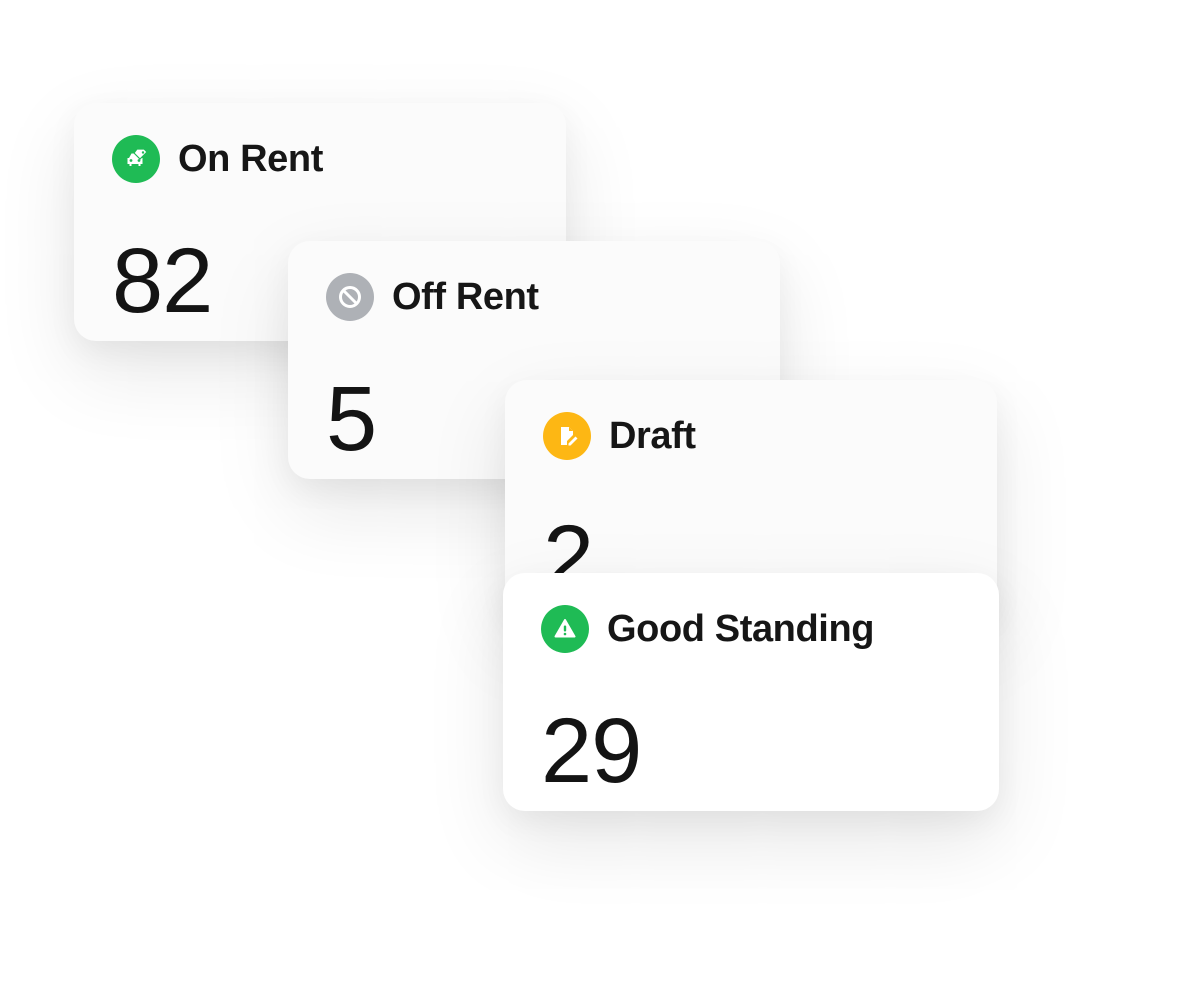 The image size is (1200, 998). What do you see at coordinates (741, 628) in the screenshot?
I see `card-label: Good Standing` at bounding box center [741, 628].